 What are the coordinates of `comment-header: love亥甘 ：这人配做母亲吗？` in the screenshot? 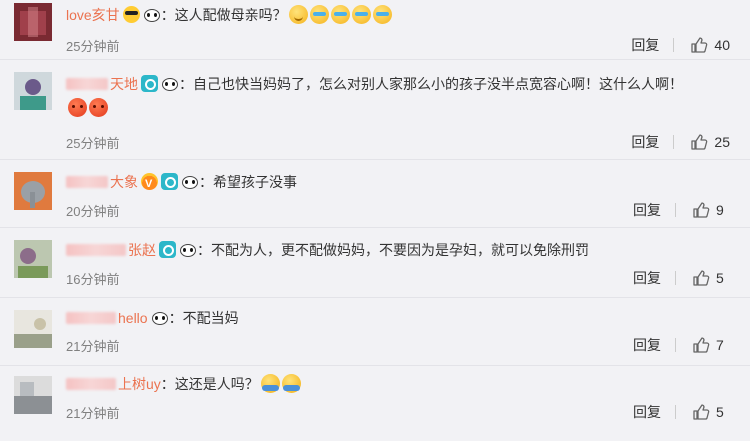 It's located at (398, 15).